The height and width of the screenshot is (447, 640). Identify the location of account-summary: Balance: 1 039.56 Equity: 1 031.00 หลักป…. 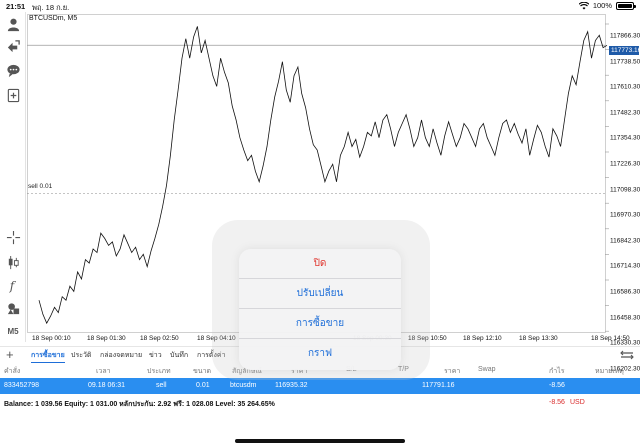
(320, 402).